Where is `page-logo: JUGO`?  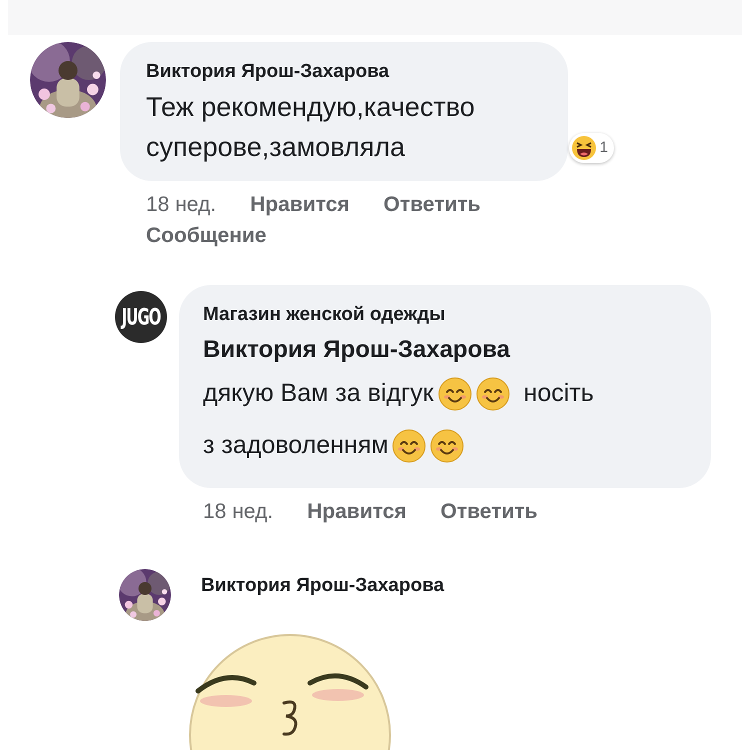 page-logo: JUGO is located at coordinates (141, 317).